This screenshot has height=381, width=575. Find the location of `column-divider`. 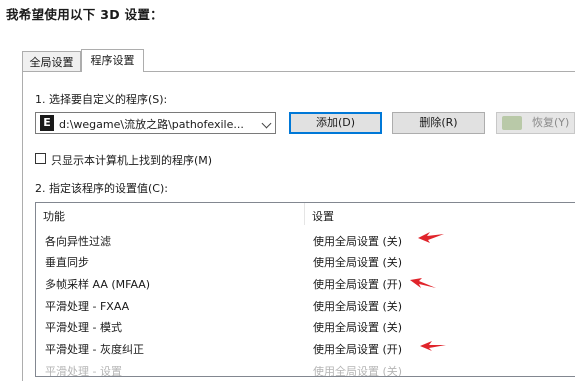

column-divider is located at coordinates (304, 214).